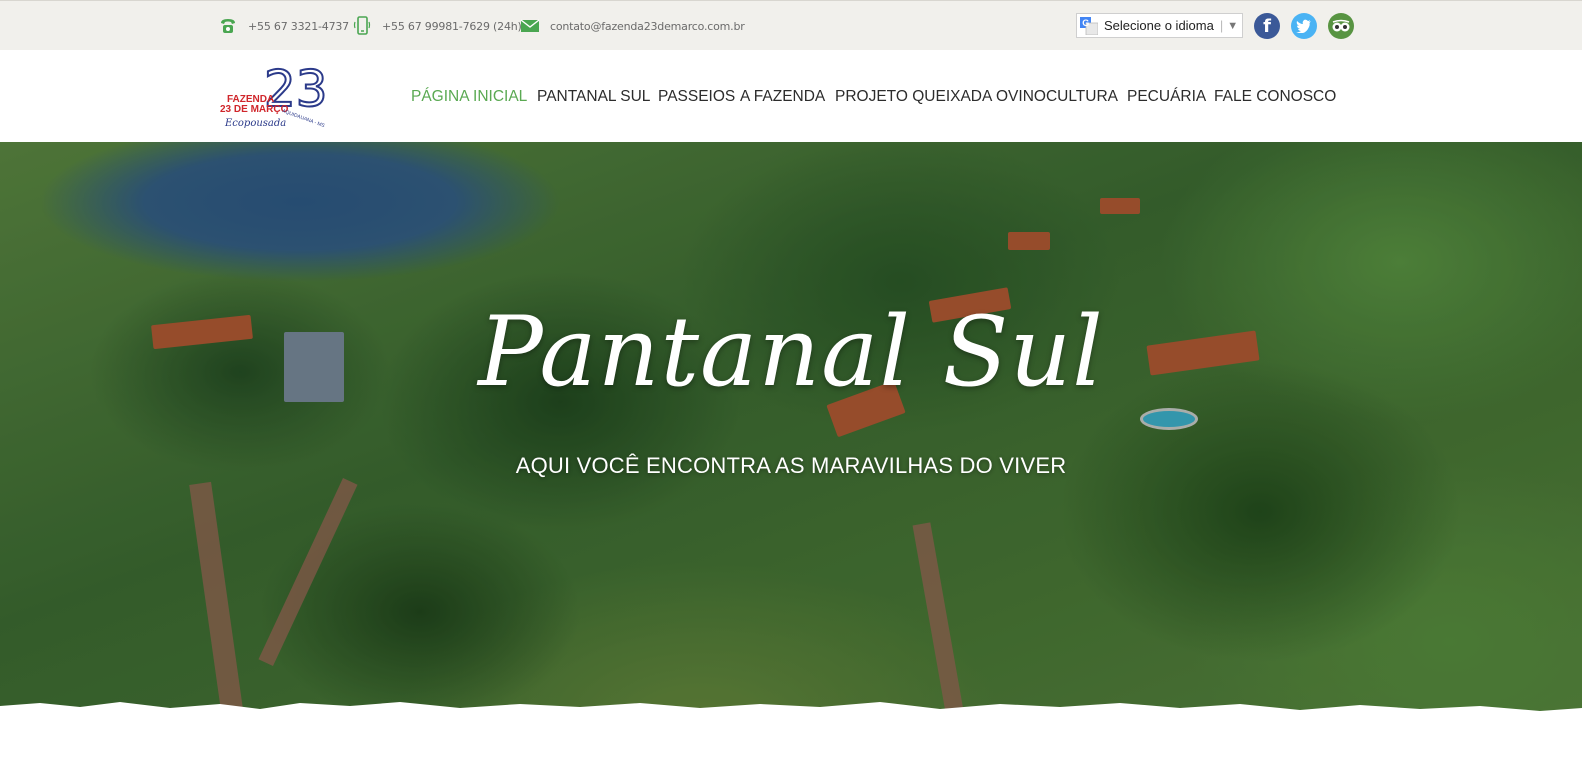 This screenshot has height=771, width=1582. What do you see at coordinates (782, 97) in the screenshot?
I see `nav-item-a-fazenda: A FAZENDA` at bounding box center [782, 97].